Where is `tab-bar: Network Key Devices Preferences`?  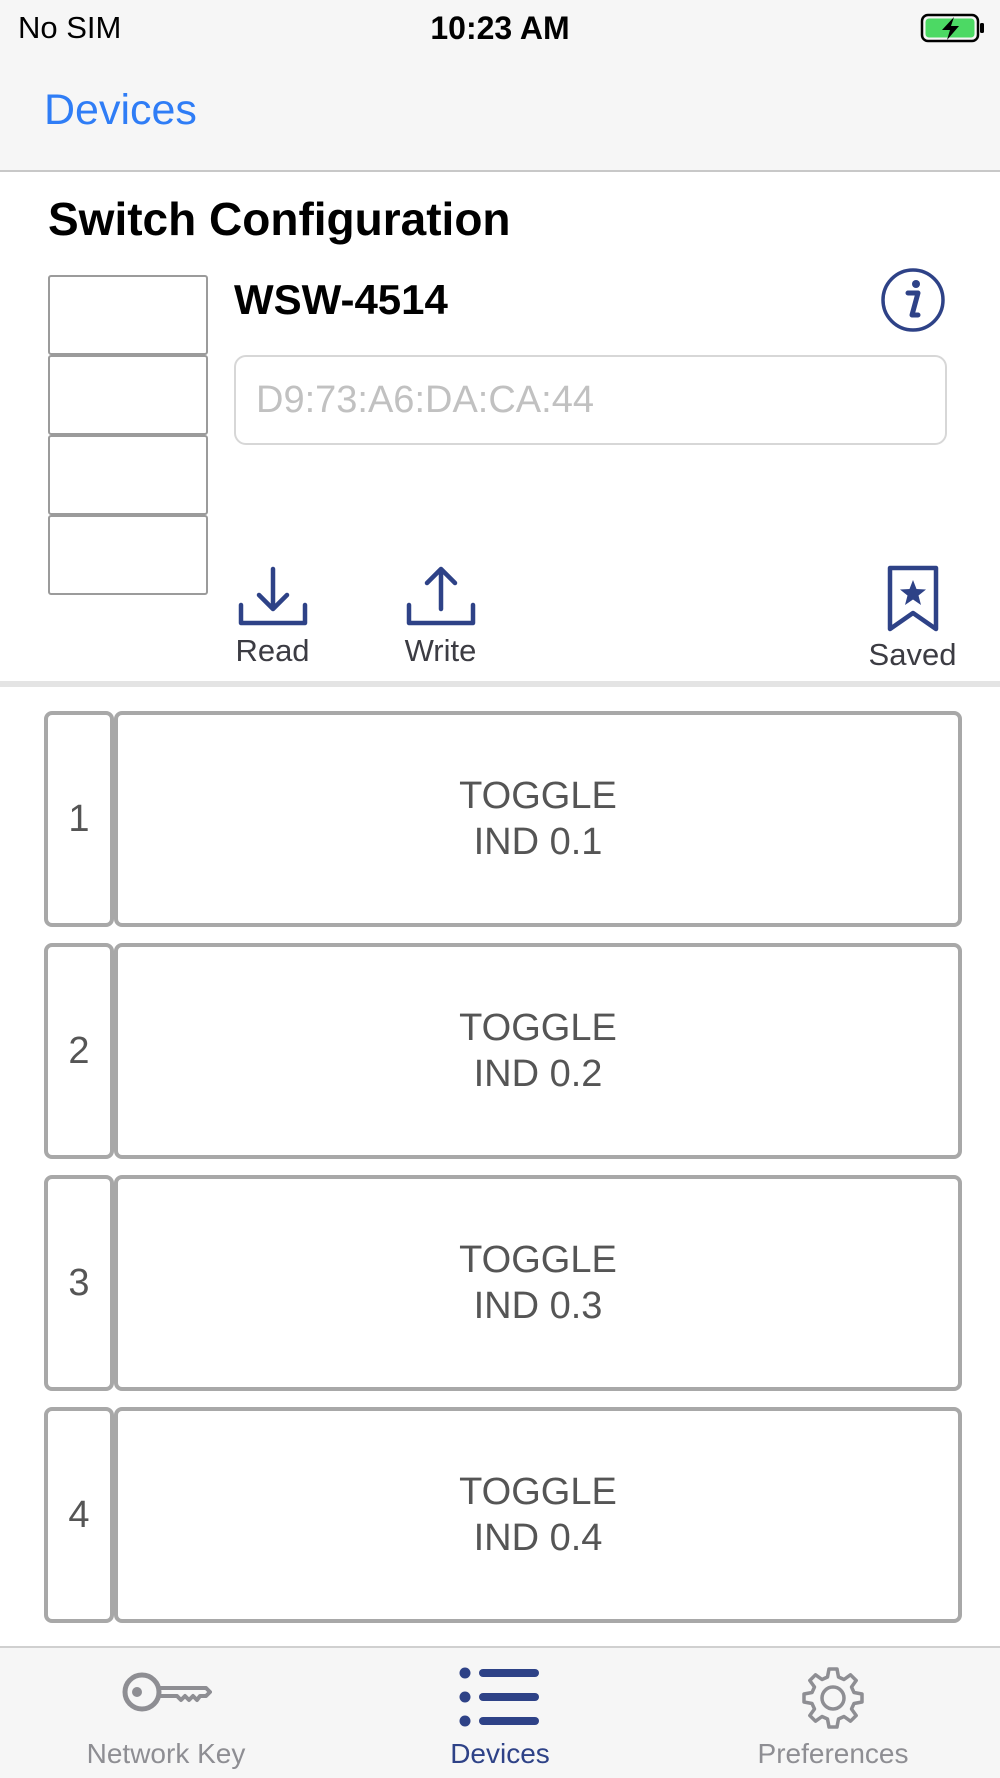
tab-bar: Network Key Devices Preferences is located at coordinates (500, 1712).